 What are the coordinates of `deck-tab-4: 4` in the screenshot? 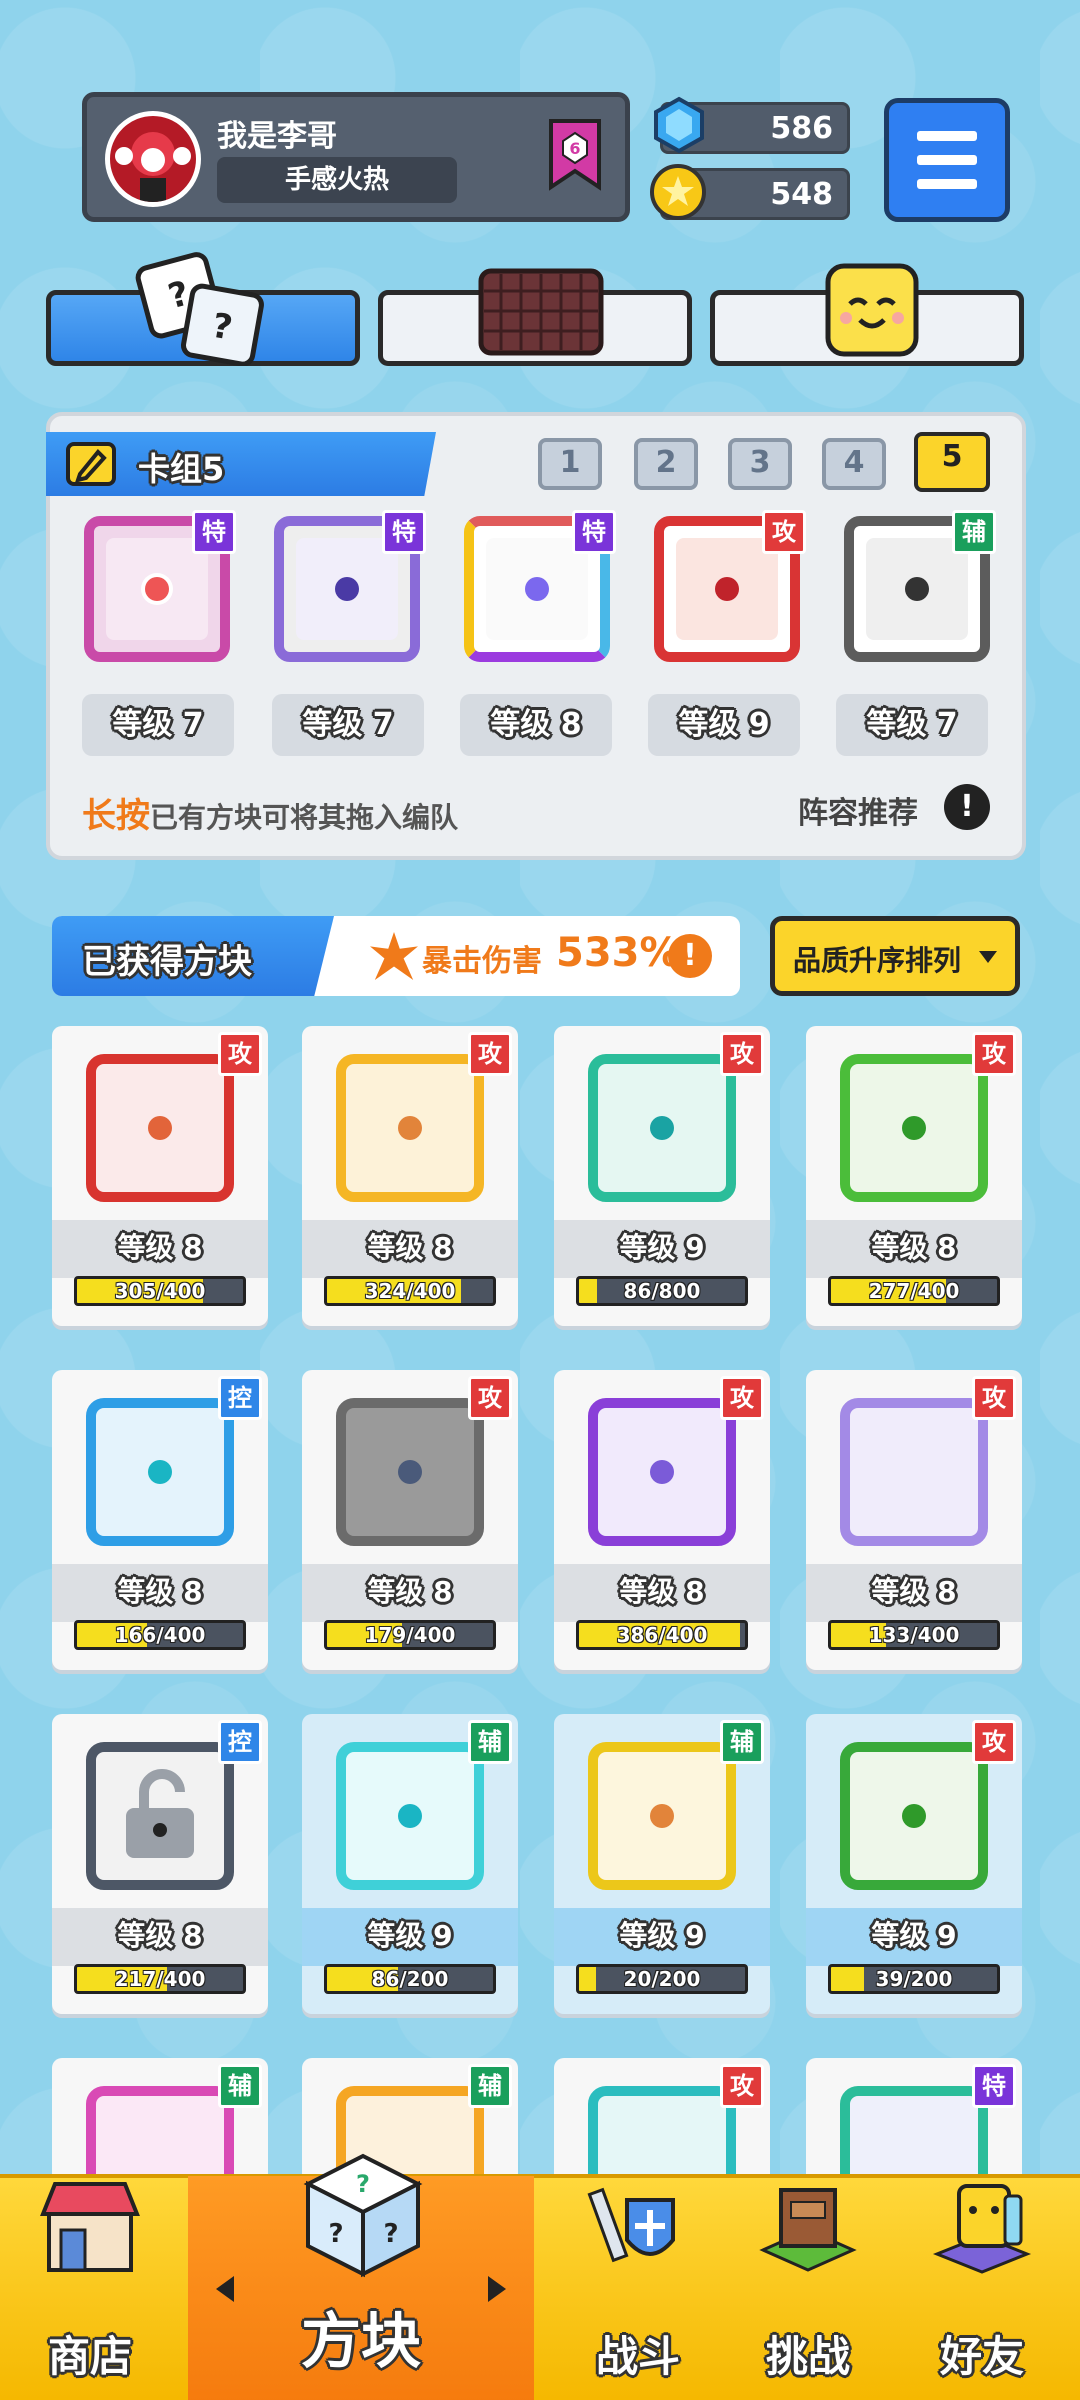 It's located at (854, 464).